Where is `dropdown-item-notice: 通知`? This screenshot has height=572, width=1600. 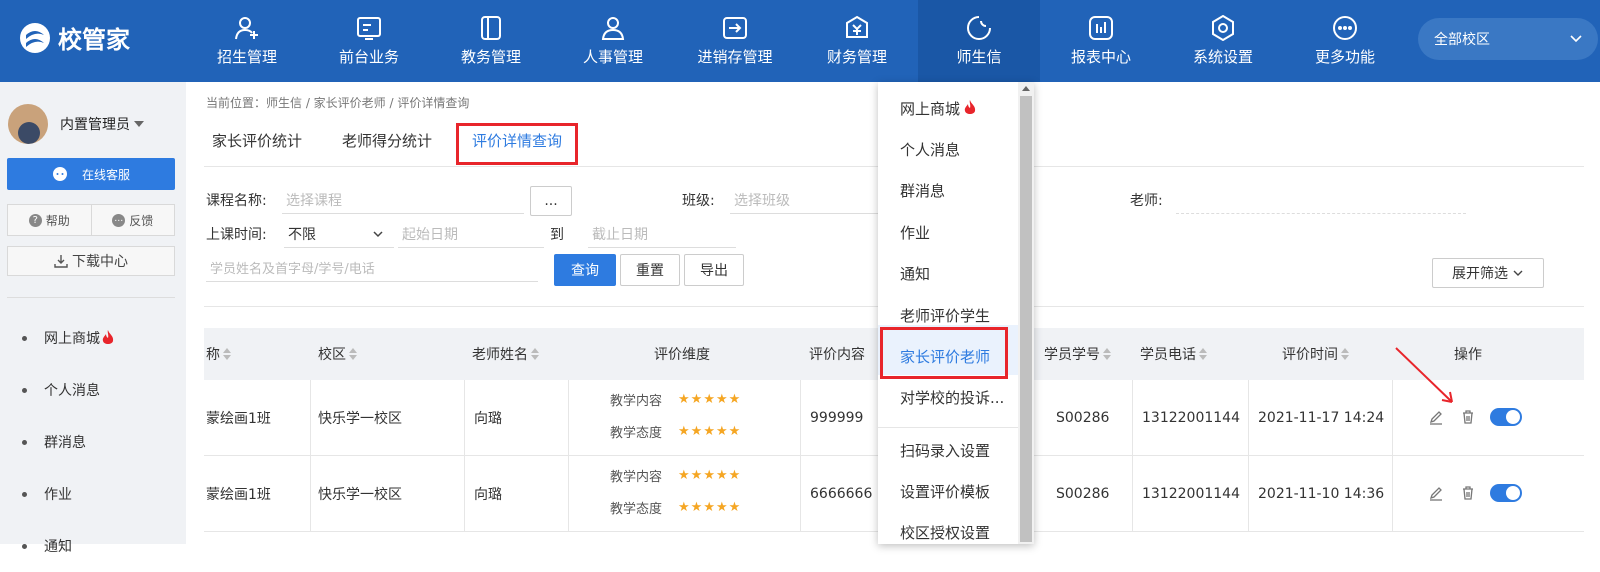 dropdown-item-notice: 通知 is located at coordinates (915, 273).